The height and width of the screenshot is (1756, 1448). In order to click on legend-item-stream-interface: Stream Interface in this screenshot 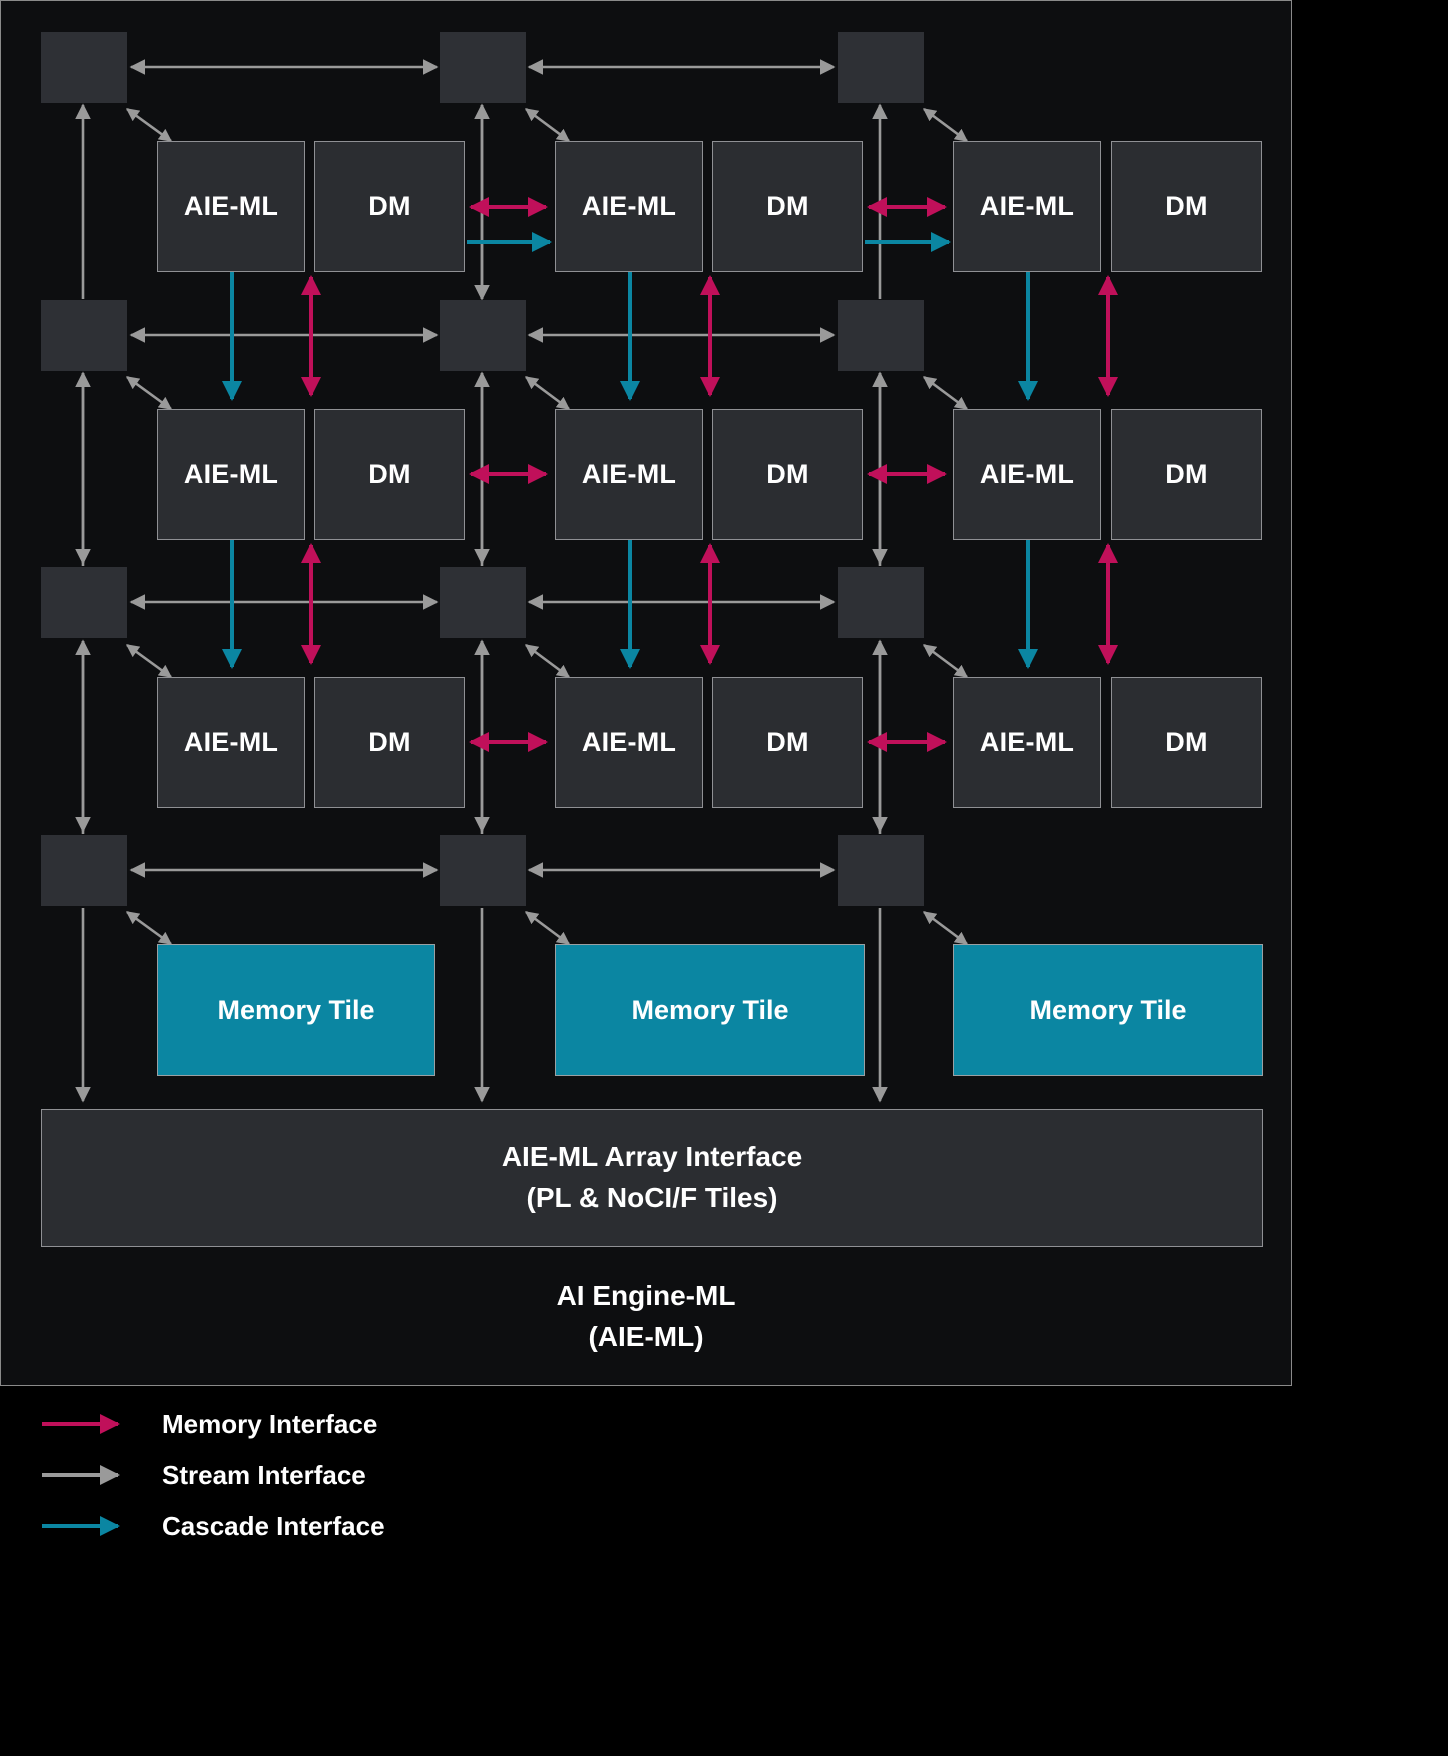, I will do `click(203, 1475)`.